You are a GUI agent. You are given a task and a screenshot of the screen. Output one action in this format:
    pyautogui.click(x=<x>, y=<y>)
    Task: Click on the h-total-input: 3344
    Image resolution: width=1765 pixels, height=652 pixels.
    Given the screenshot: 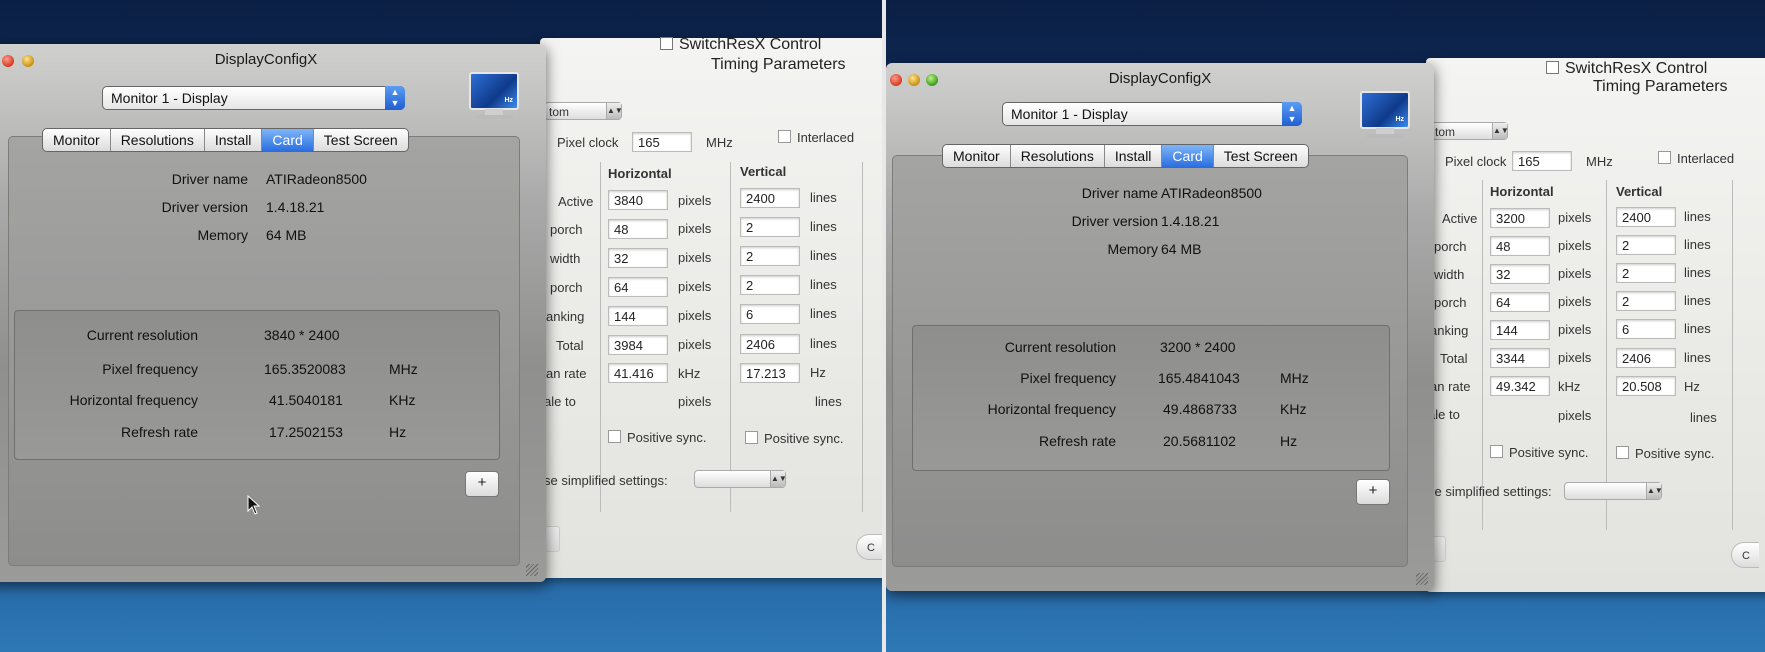 What is the action you would take?
    pyautogui.click(x=1520, y=358)
    